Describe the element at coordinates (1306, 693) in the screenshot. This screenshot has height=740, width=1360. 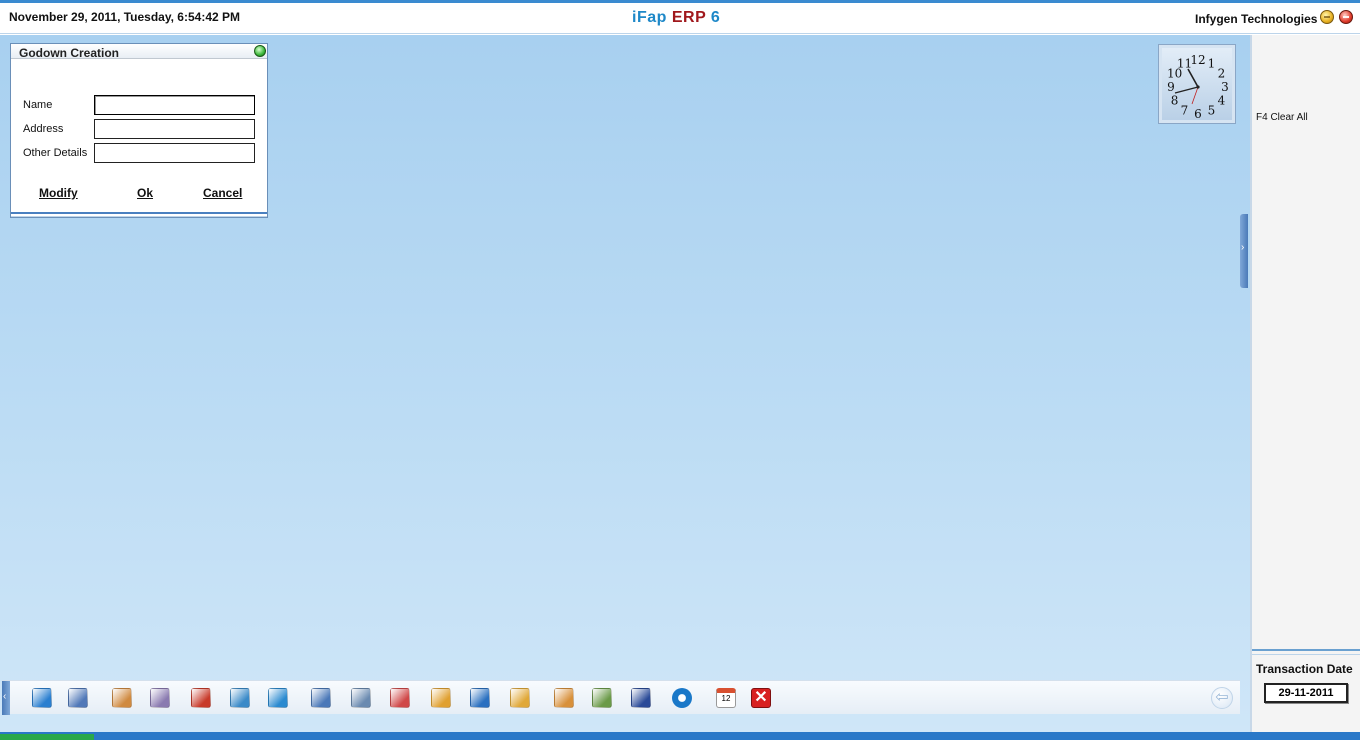
I see `transaction-date-value: 29-11-2011` at that location.